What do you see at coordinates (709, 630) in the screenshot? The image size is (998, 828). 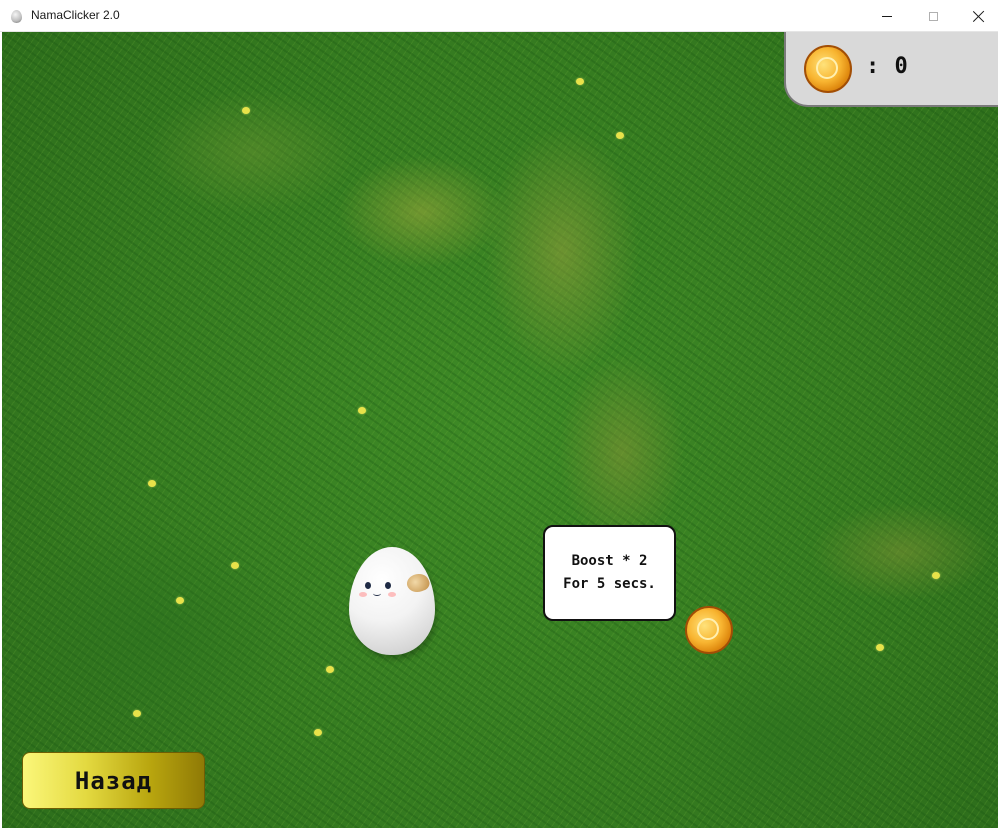 I see `boost-coin-button` at bounding box center [709, 630].